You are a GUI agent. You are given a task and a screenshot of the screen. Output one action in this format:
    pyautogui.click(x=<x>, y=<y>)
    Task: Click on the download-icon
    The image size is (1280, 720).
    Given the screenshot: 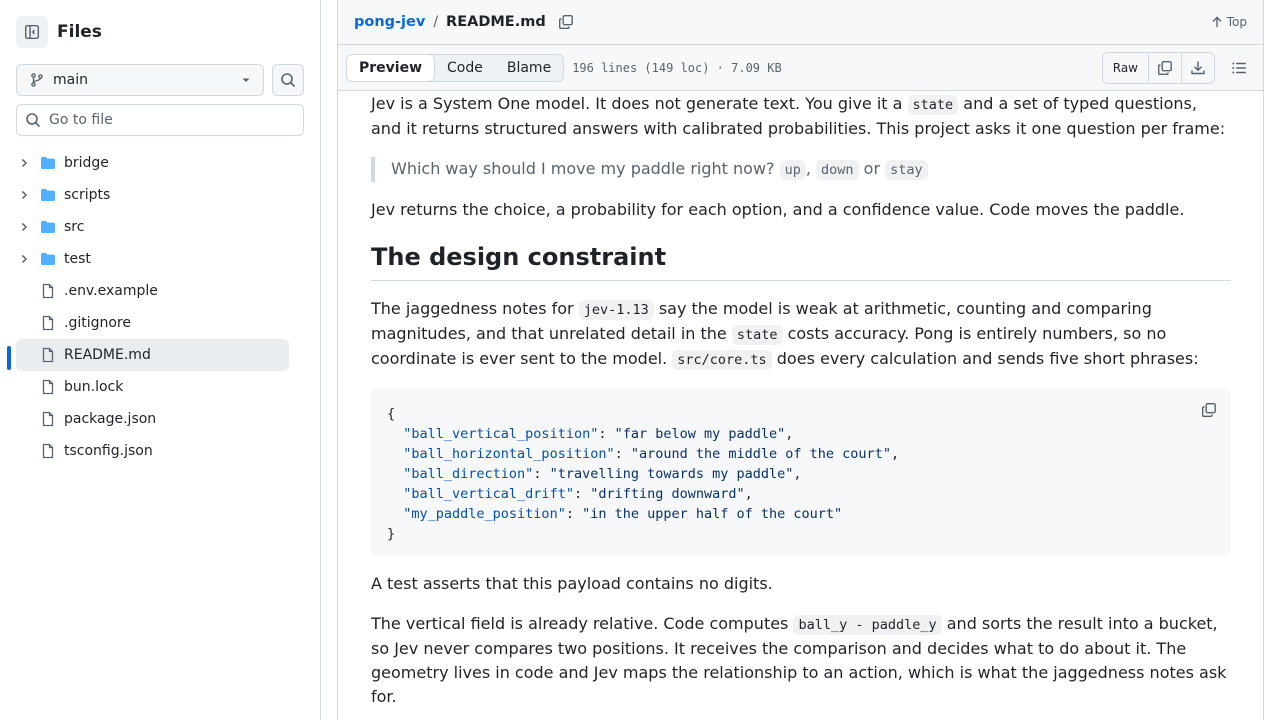 What is the action you would take?
    pyautogui.click(x=1198, y=67)
    